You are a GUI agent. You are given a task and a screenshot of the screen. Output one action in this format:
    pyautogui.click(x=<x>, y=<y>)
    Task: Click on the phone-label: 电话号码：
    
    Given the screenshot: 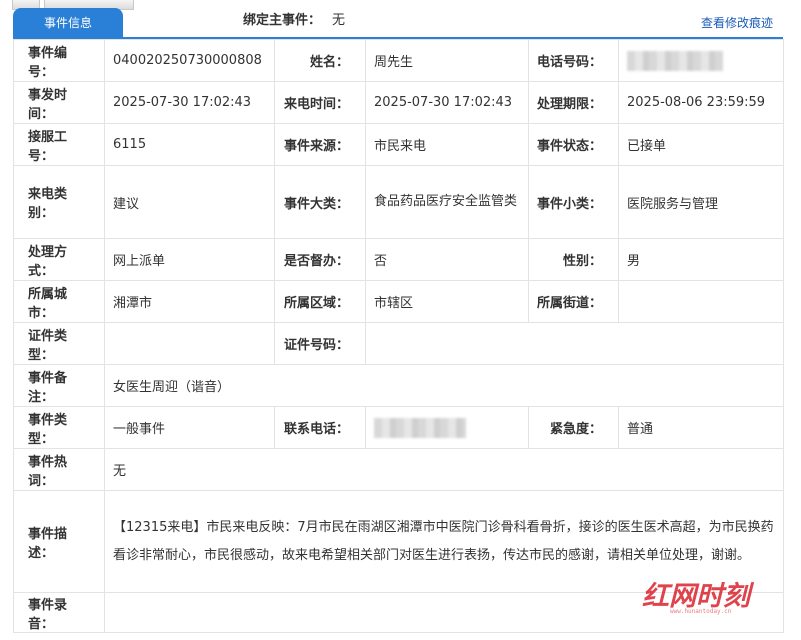 What is the action you would take?
    pyautogui.click(x=573, y=60)
    